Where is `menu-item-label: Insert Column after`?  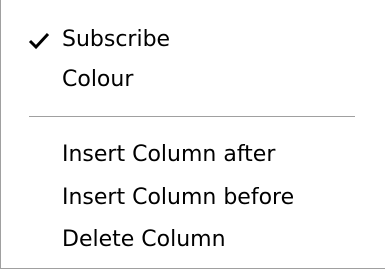
menu-item-label: Insert Column after is located at coordinates (169, 154).